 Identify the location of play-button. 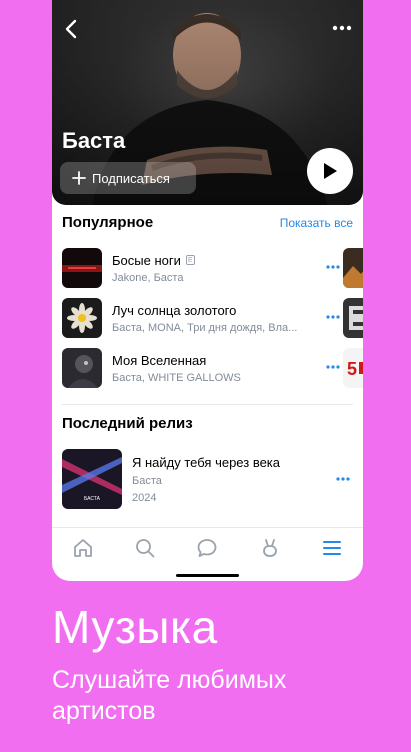
(330, 171).